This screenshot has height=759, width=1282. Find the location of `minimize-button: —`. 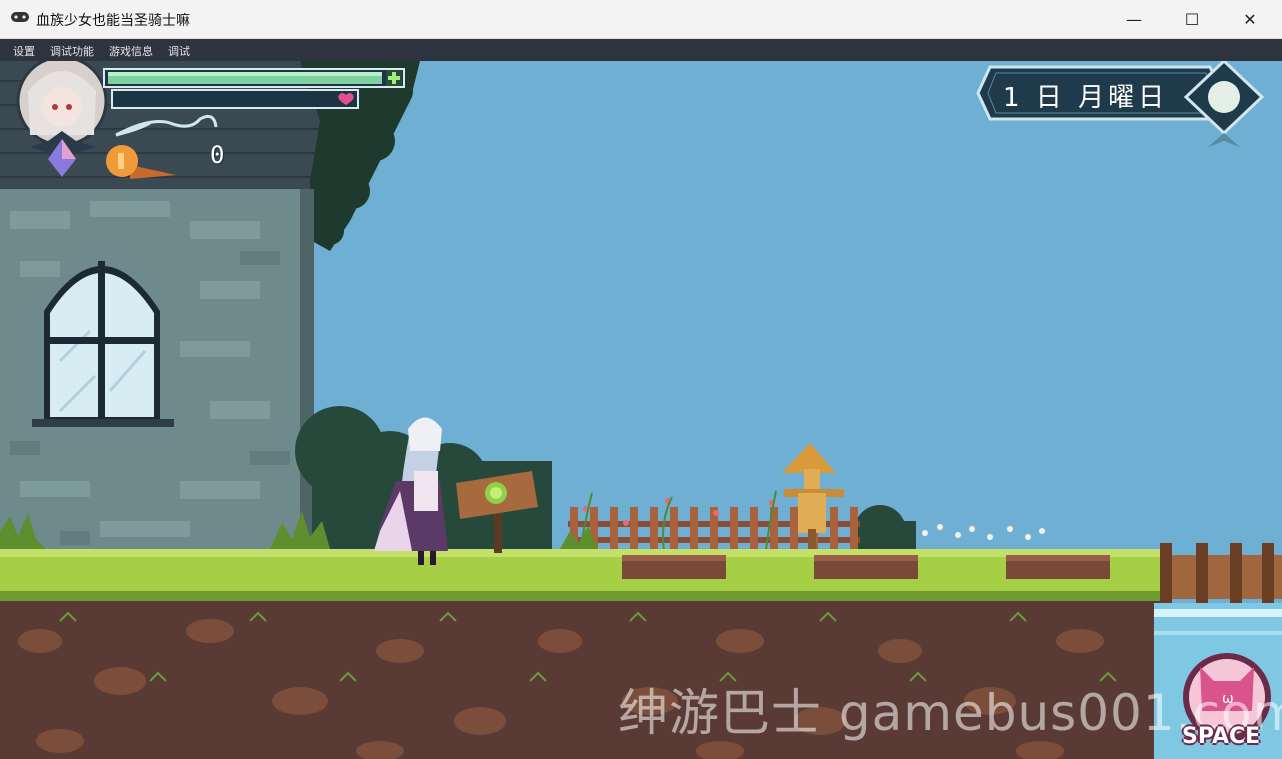

minimize-button: — is located at coordinates (1134, 19).